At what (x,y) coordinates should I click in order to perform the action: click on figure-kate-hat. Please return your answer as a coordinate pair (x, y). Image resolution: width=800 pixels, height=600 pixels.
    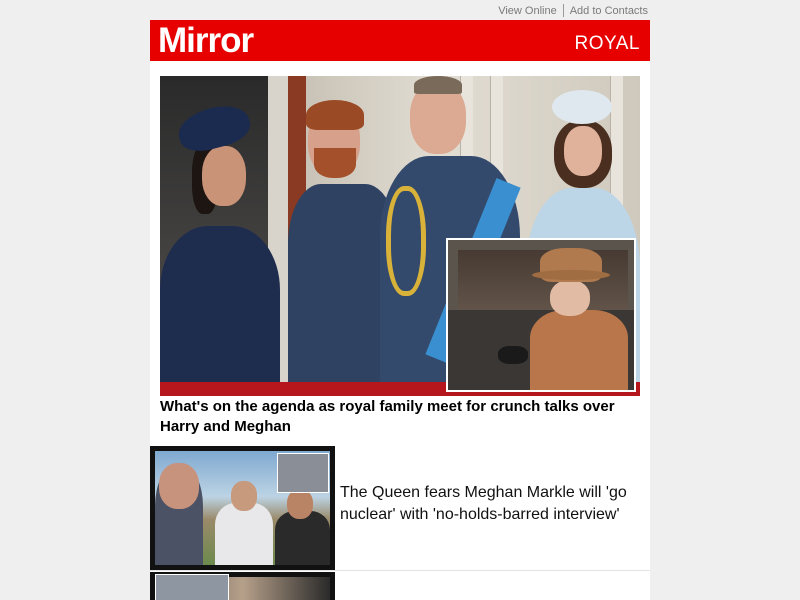
    Looking at the image, I should click on (582, 107).